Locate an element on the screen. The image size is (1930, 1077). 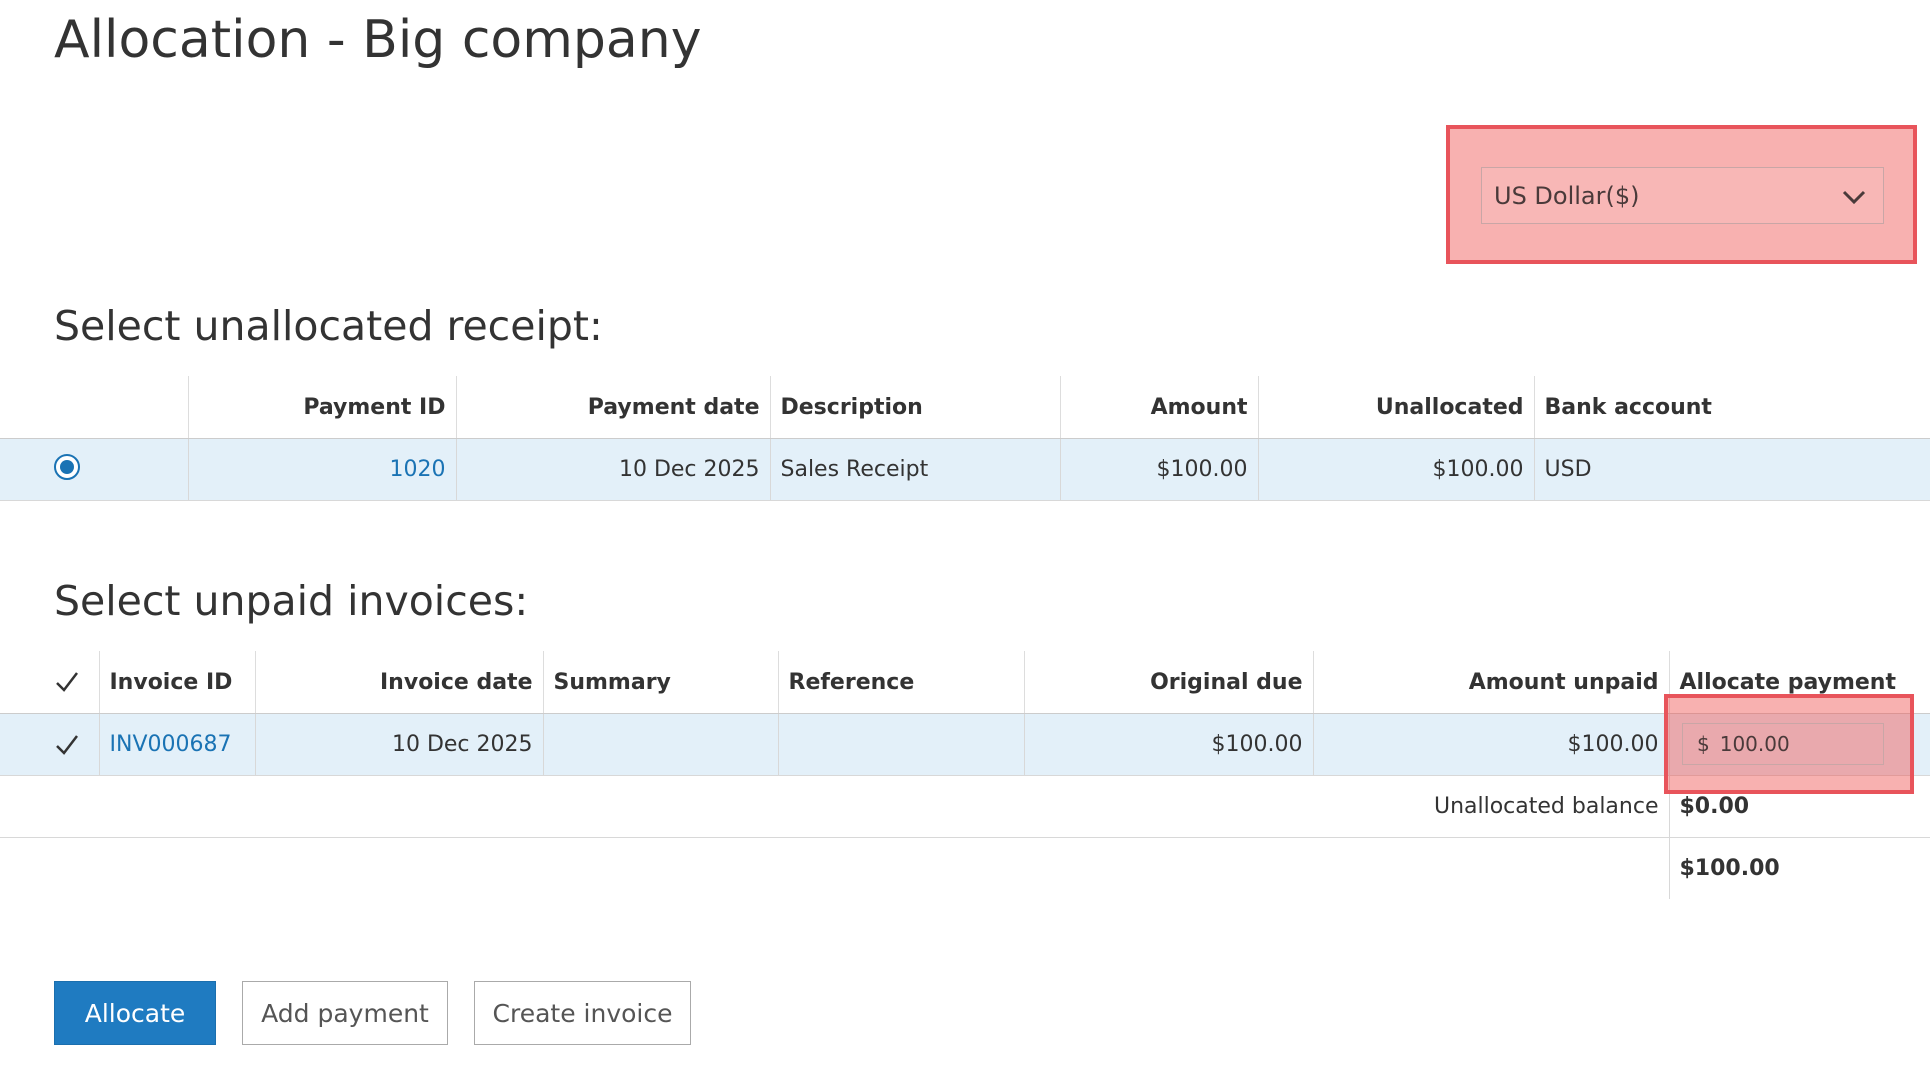
receipt-select-cell is located at coordinates (94, 469).